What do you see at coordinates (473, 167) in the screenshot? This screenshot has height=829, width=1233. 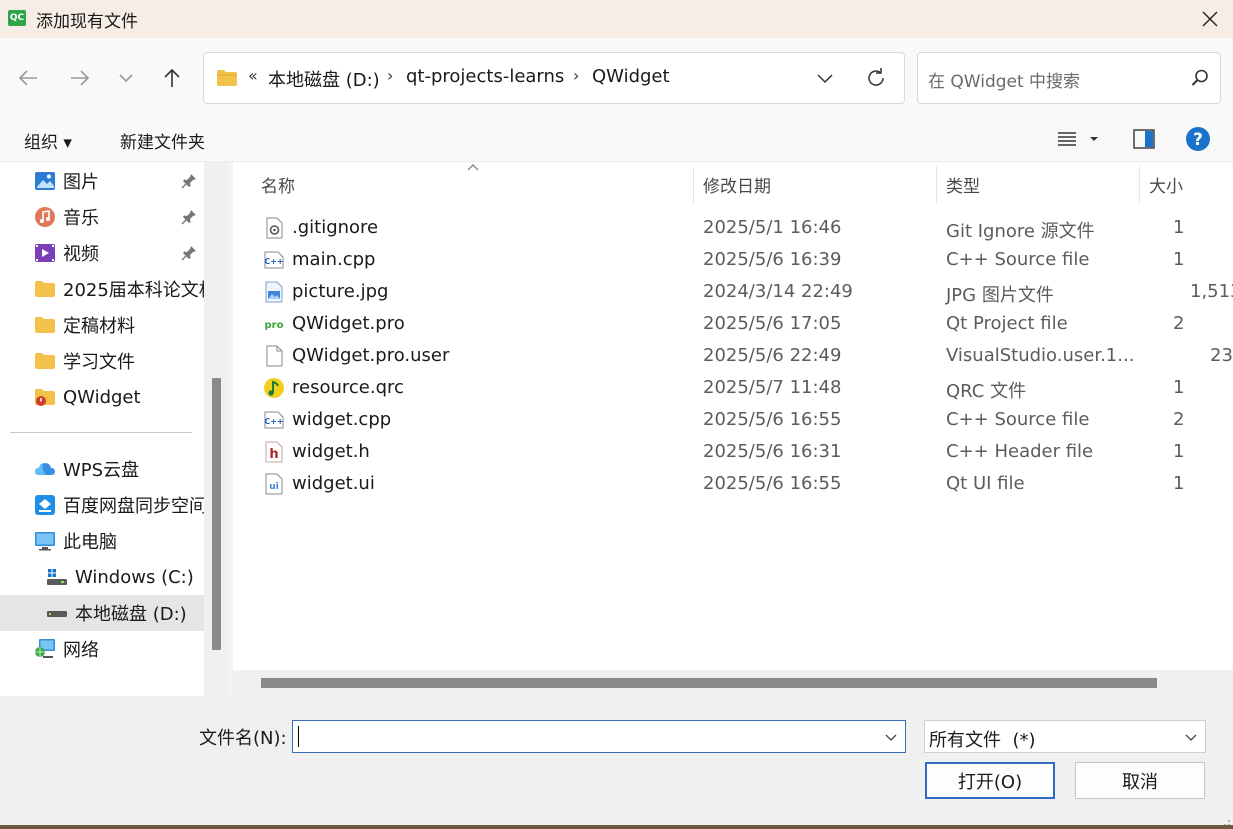 I see `sort-ascending-icon` at bounding box center [473, 167].